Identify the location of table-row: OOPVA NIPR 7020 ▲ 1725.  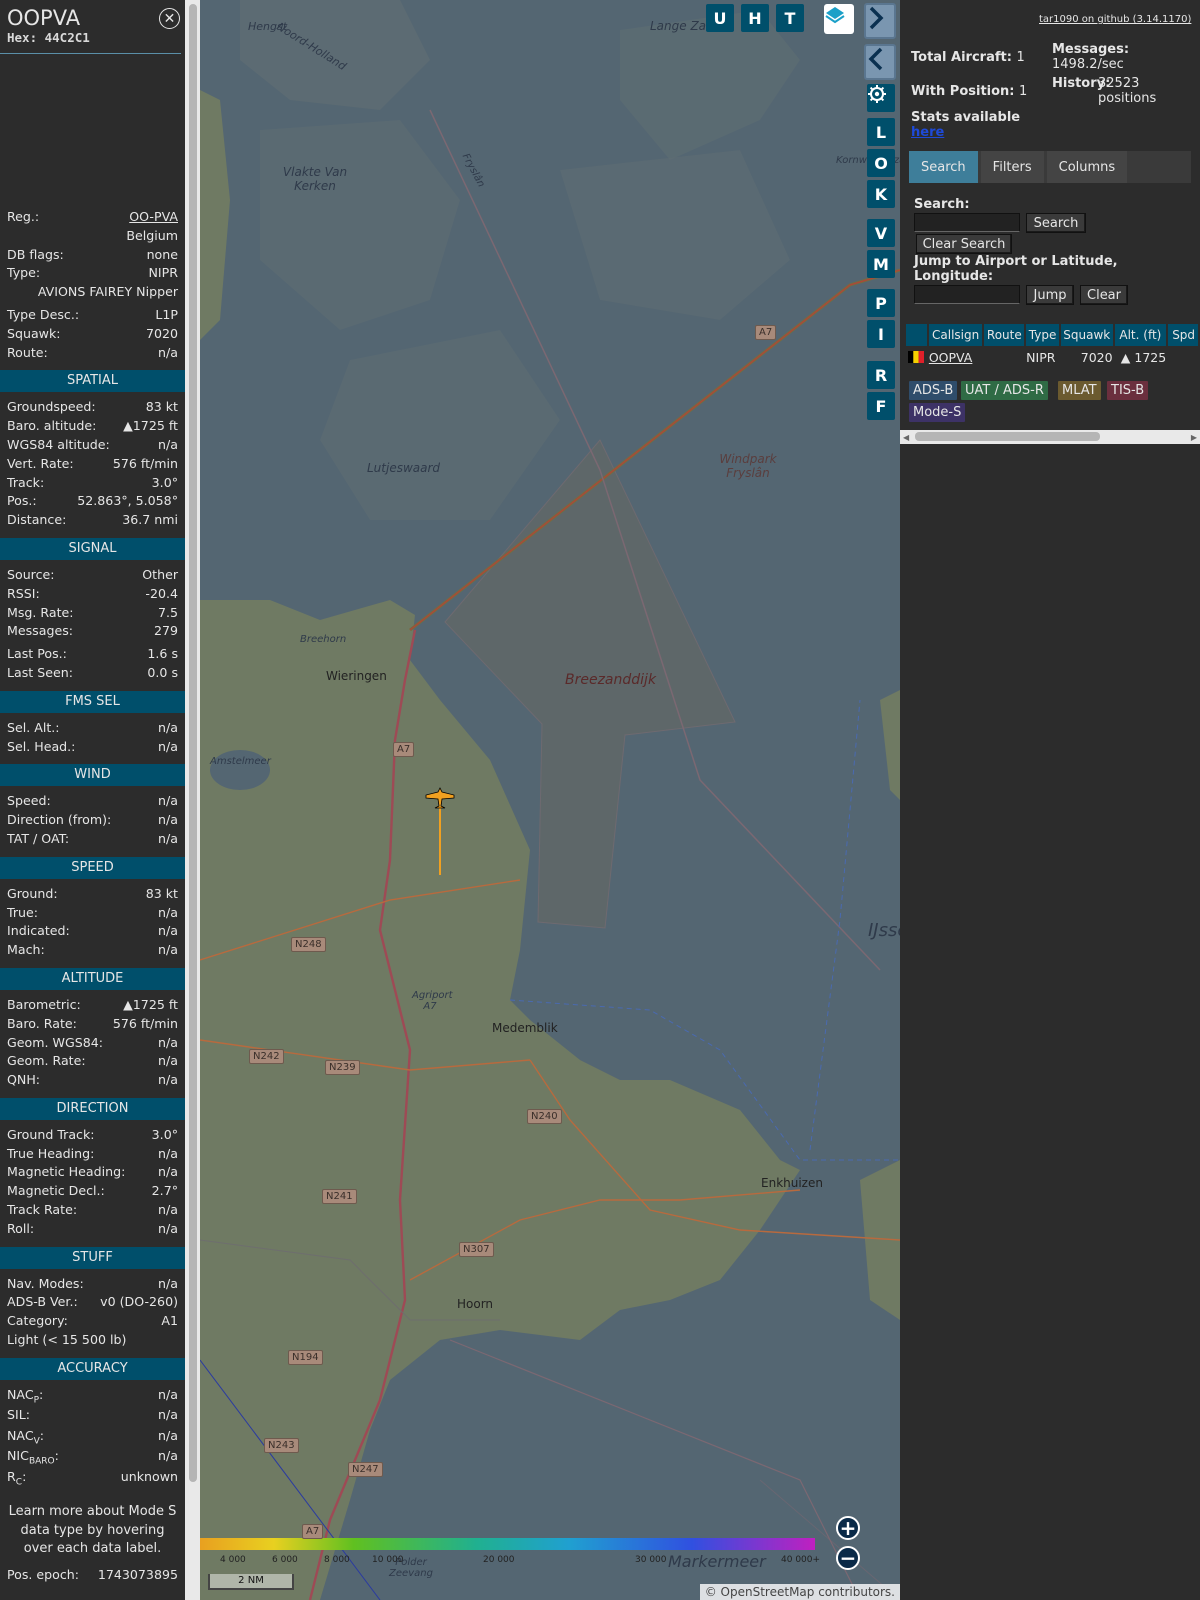
(1053, 357).